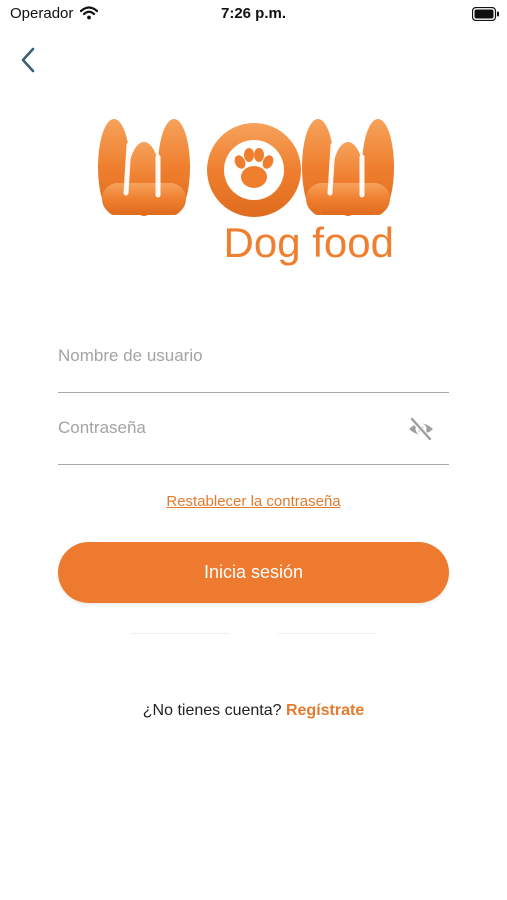  Describe the element at coordinates (256, 195) in the screenshot. I see `brand-logo: Dog food` at that location.